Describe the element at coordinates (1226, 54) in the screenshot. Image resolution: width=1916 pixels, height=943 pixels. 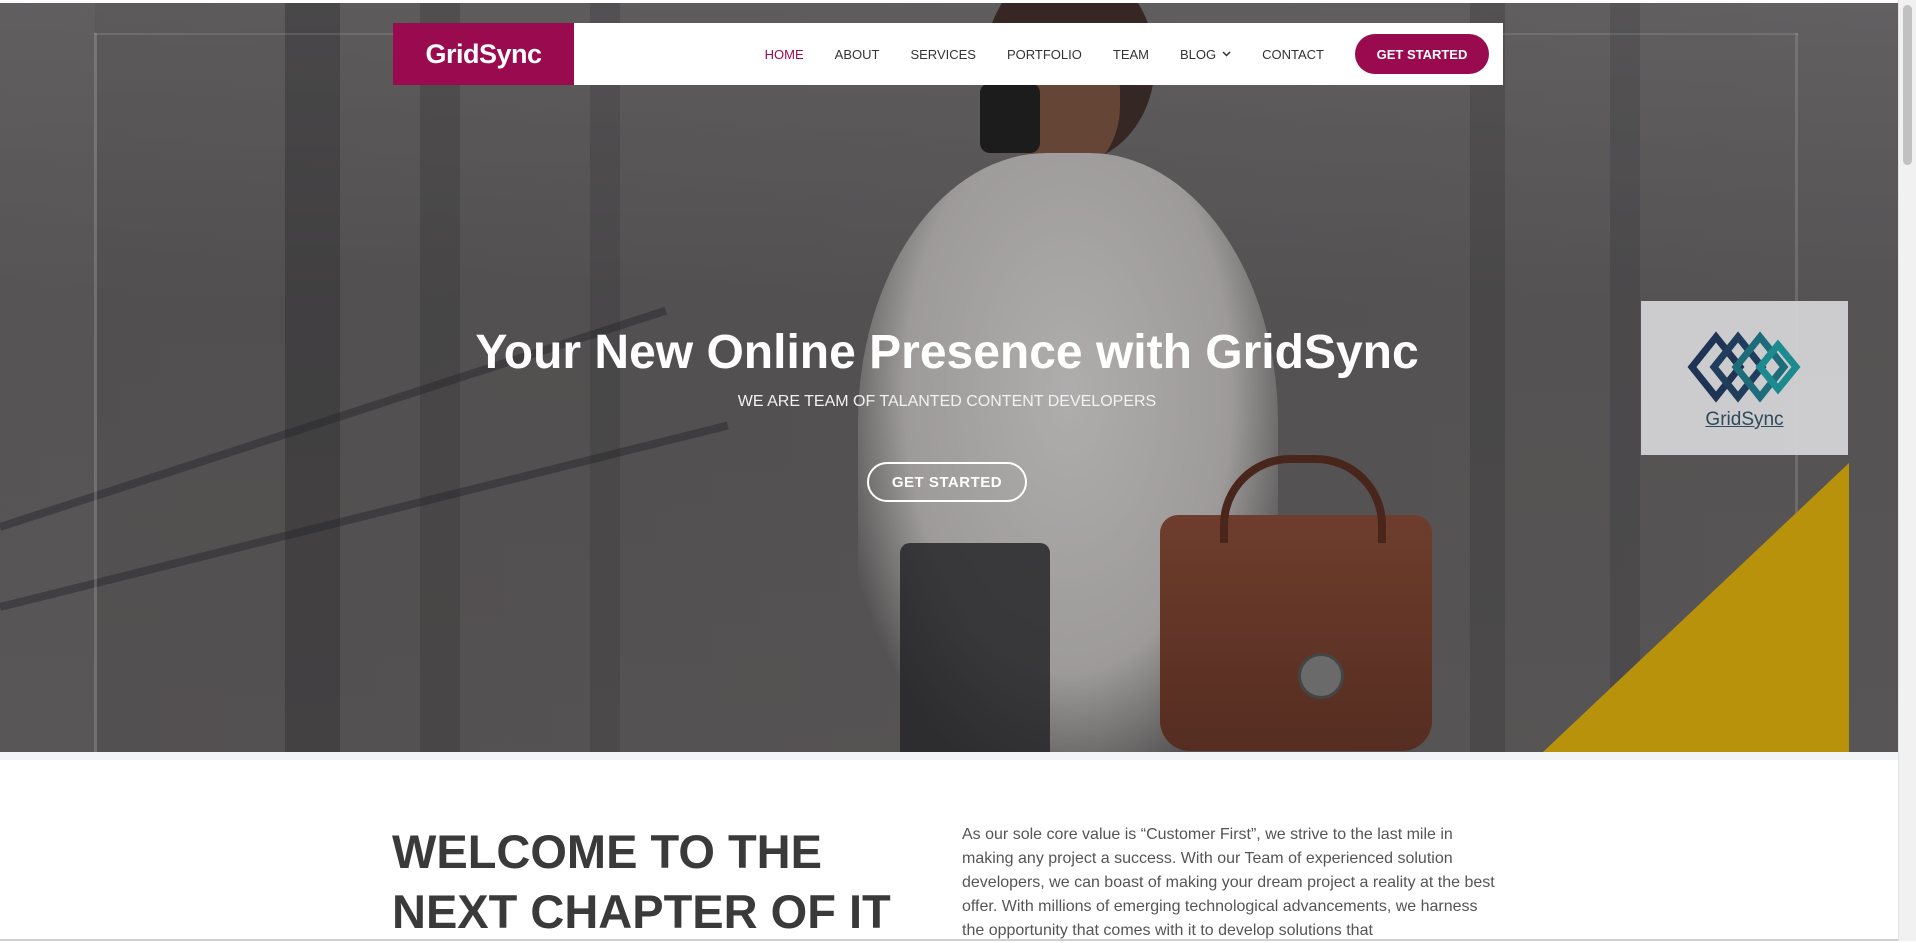
I see `chevron-down-icon` at that location.